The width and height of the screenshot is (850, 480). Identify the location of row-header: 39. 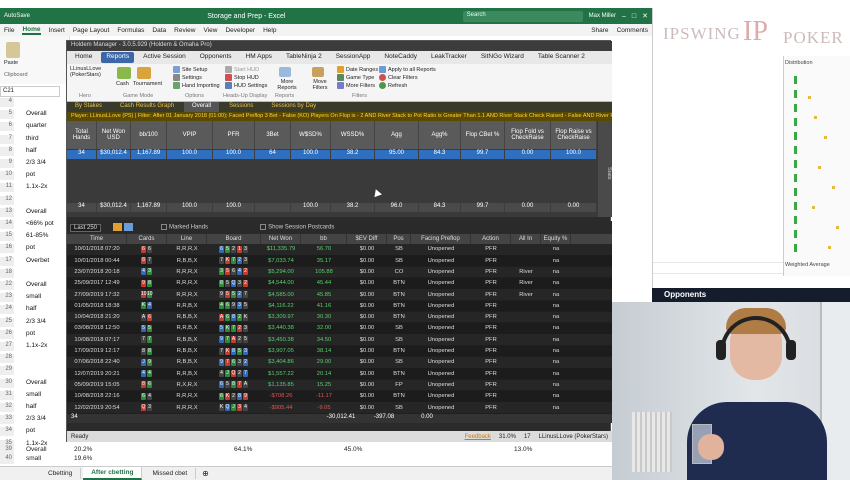
(7, 450).